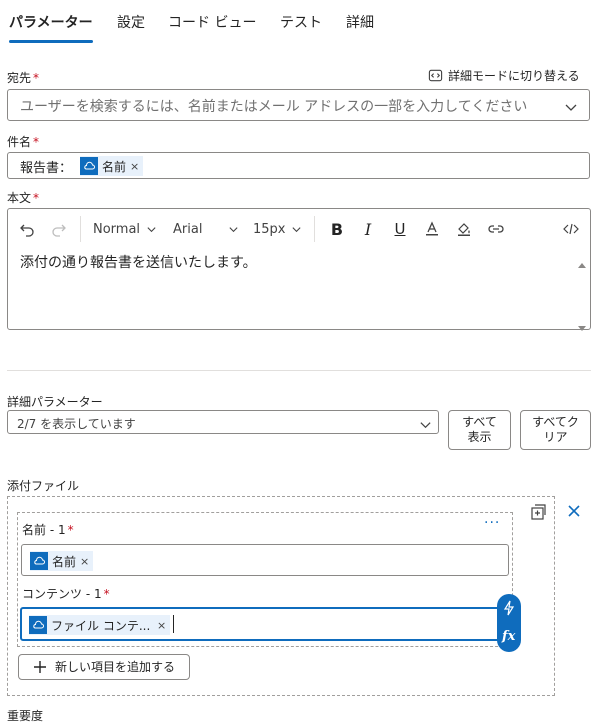  I want to click on attachment-name-token: 名前 ×, so click(62, 561).